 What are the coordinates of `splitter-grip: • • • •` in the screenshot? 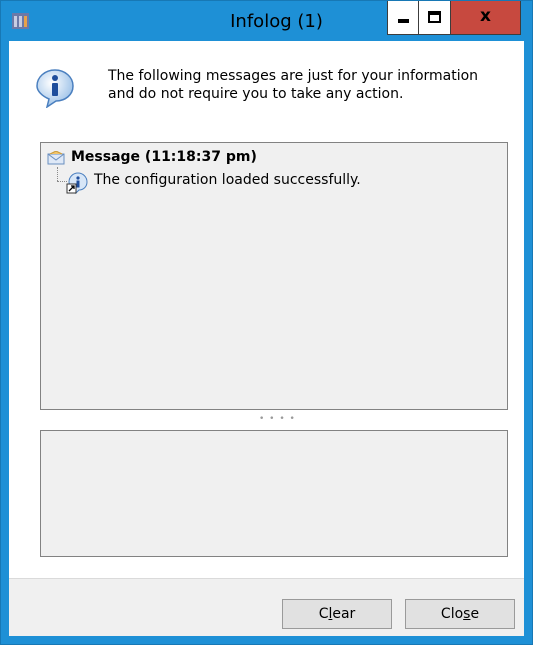 It's located at (277, 419).